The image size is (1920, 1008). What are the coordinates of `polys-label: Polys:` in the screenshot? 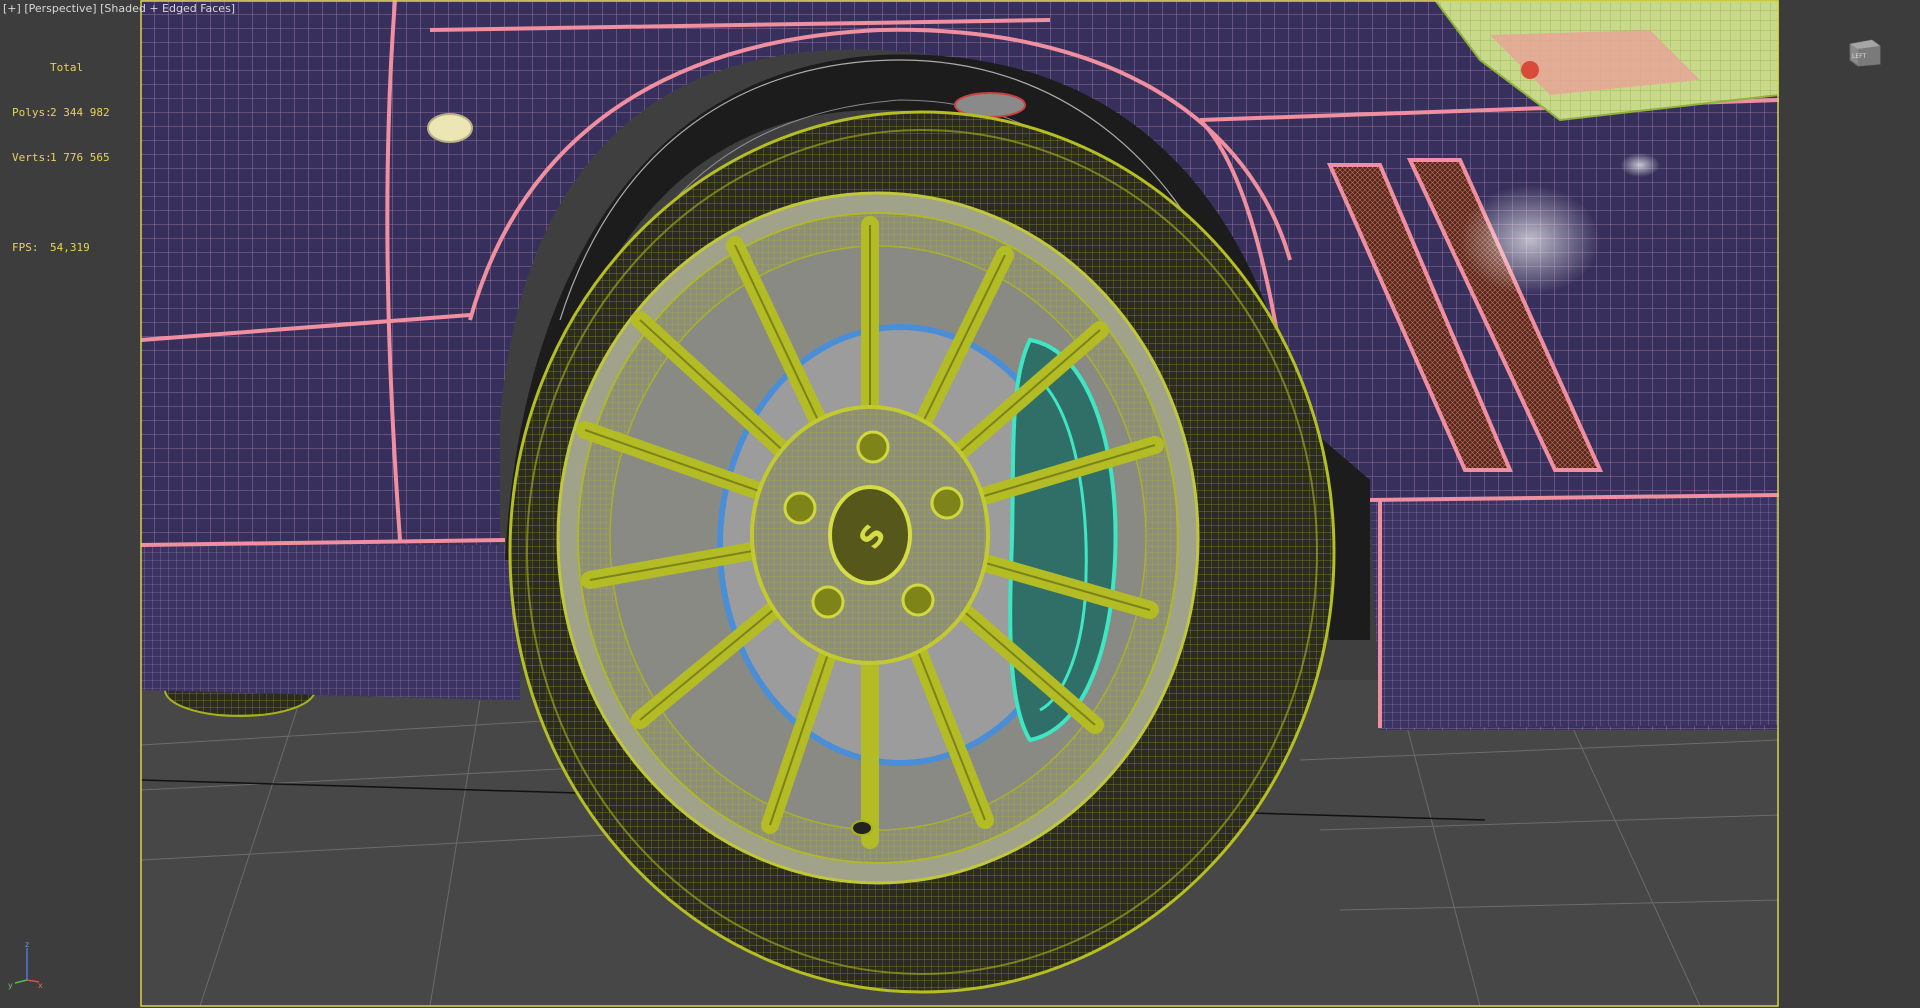 It's located at (32, 112).